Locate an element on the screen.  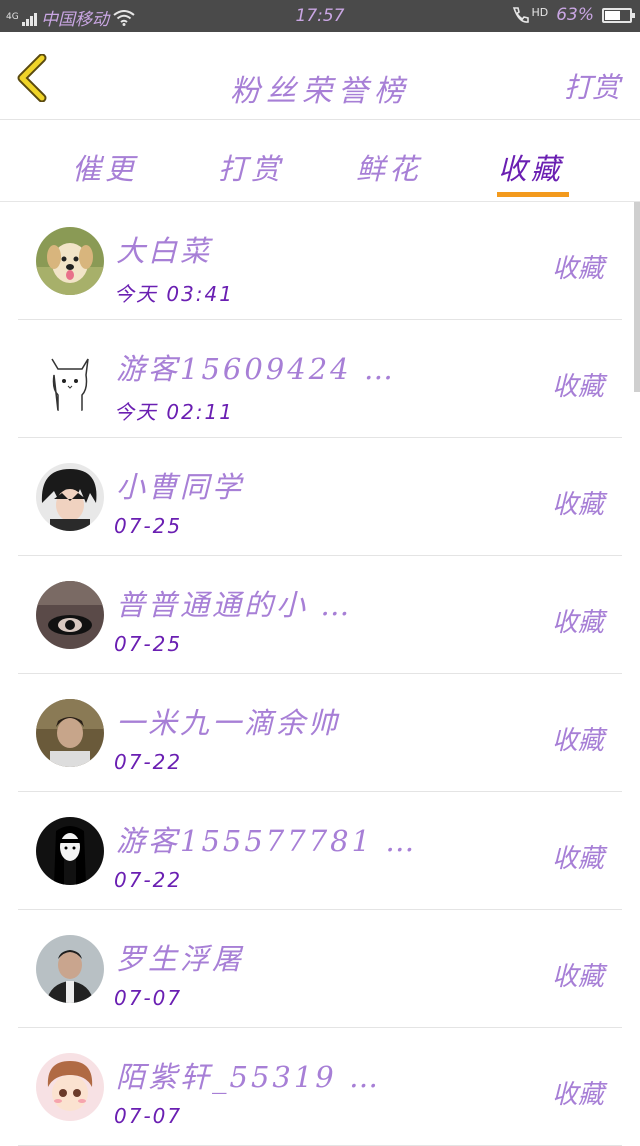
status-bar: 4G 中国移动 17:57 HD 63% is located at coordinates (320, 16).